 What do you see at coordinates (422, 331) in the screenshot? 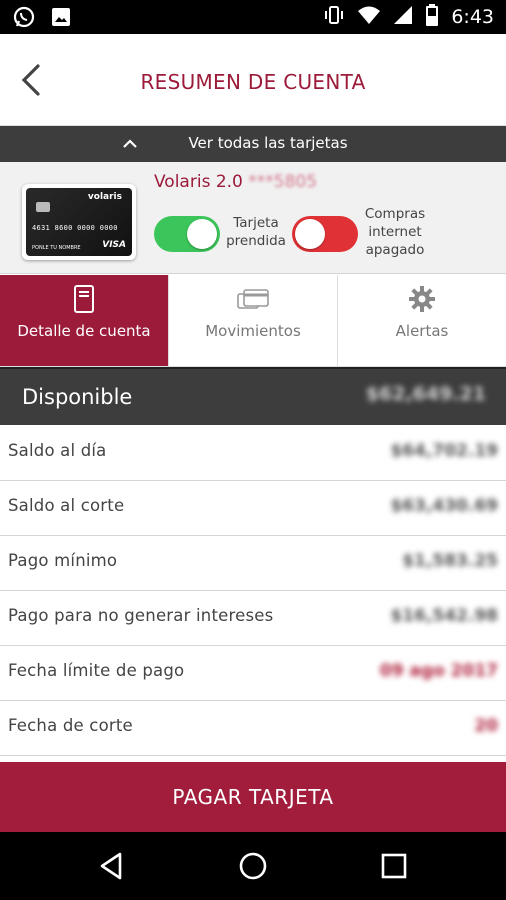
I see `tab-label: Alertas` at bounding box center [422, 331].